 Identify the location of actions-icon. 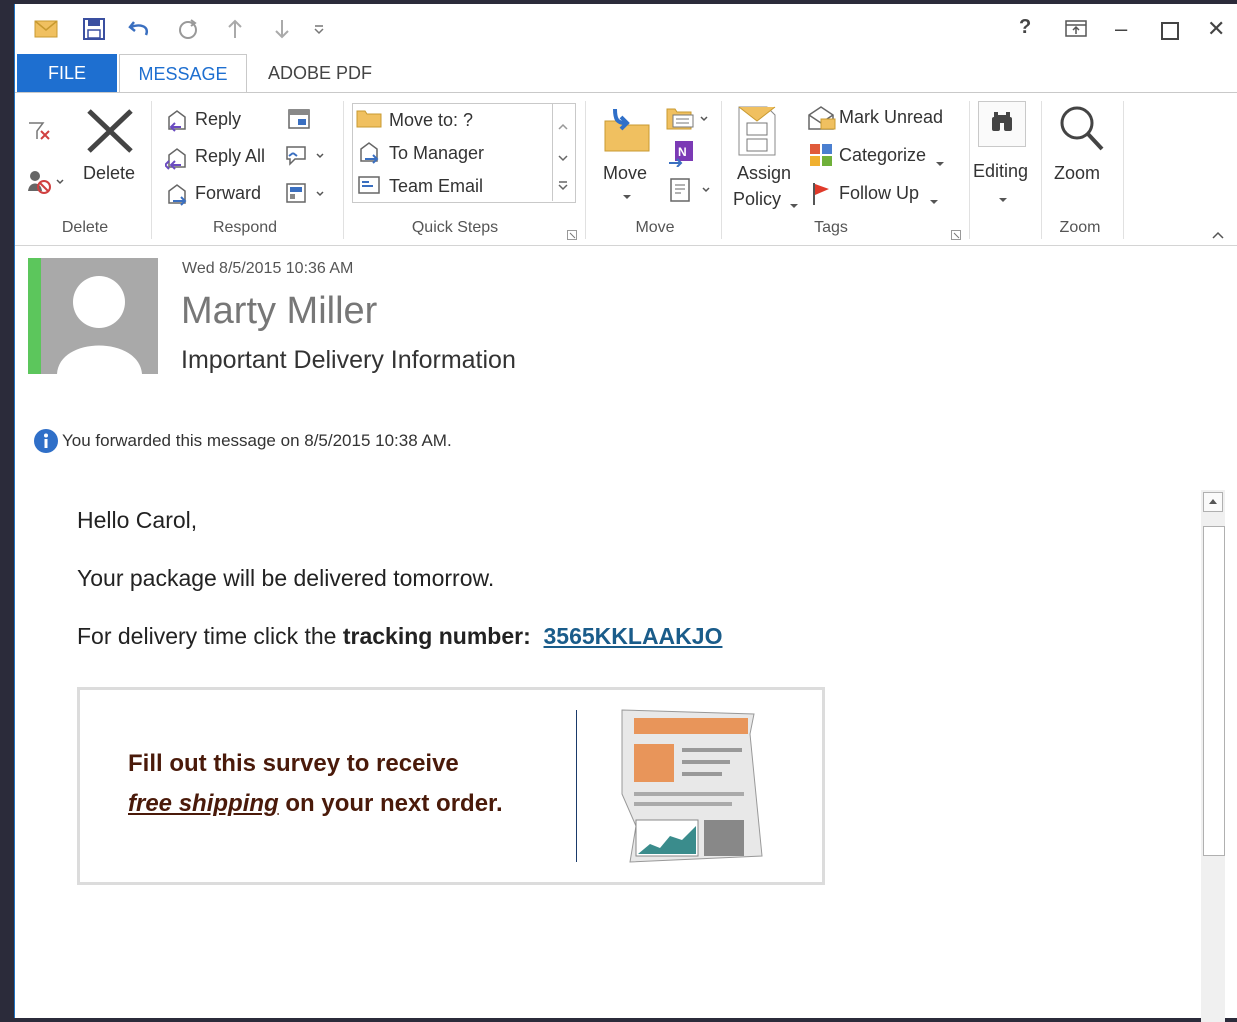
(690, 193).